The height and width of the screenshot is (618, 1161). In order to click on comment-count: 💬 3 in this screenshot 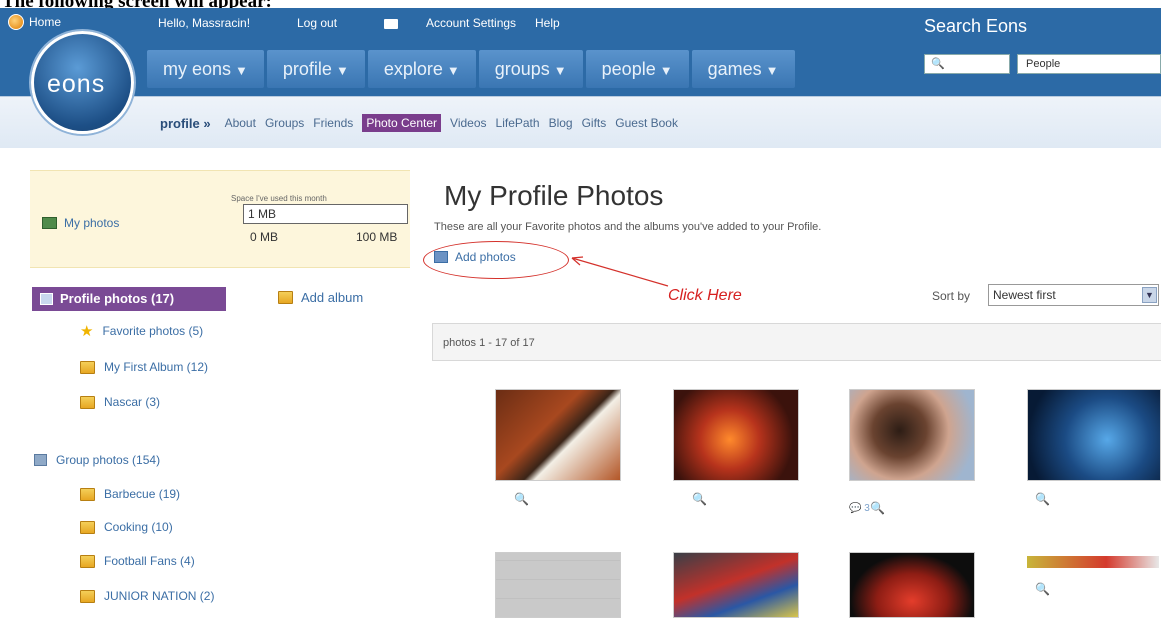, I will do `click(859, 508)`.